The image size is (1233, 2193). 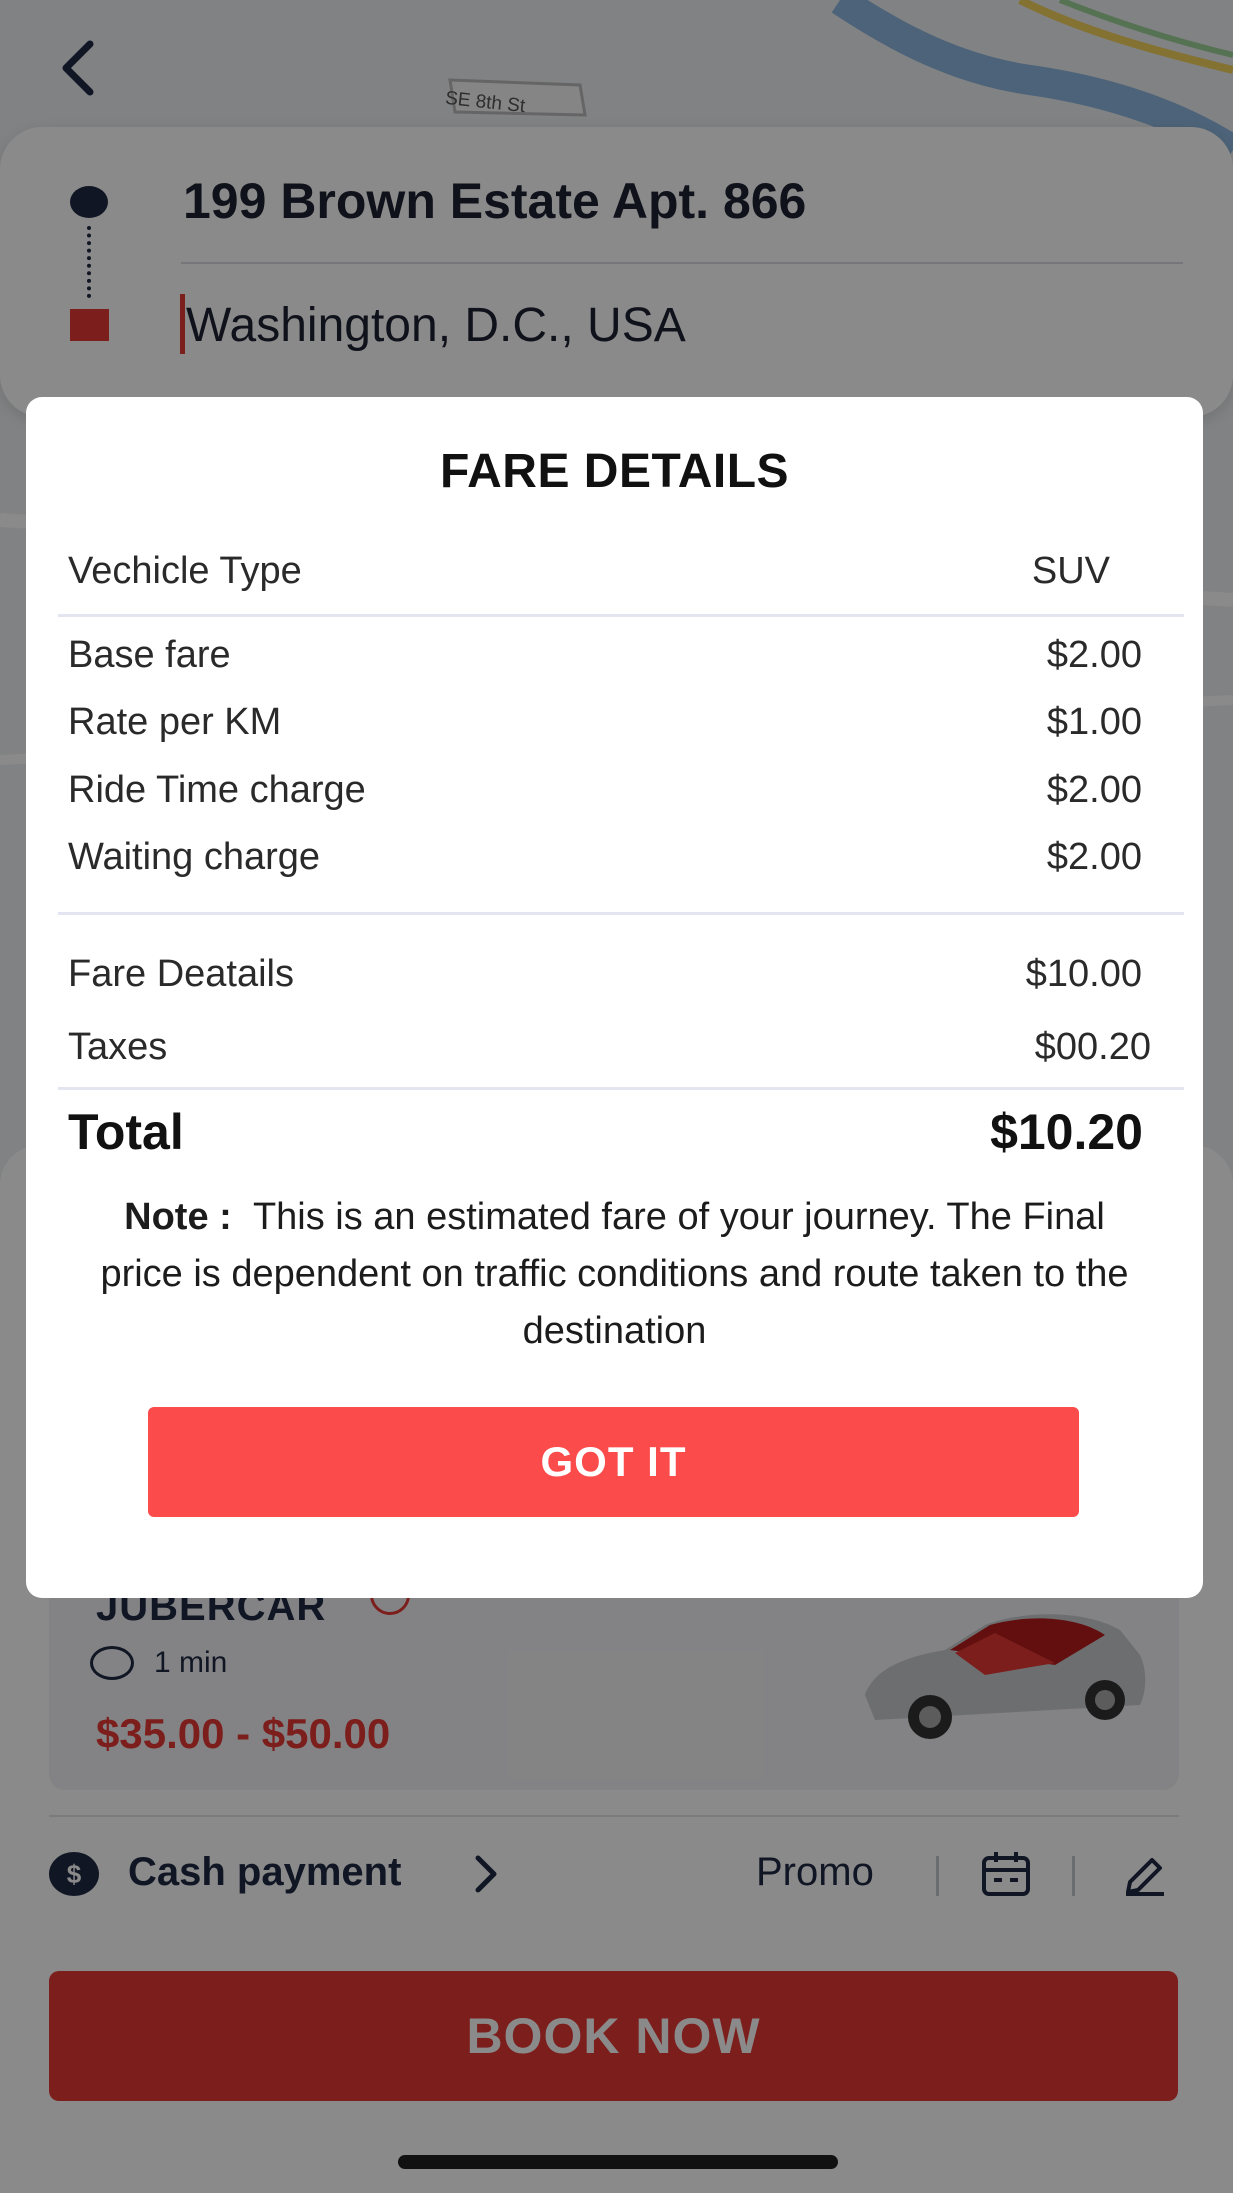 What do you see at coordinates (185, 571) in the screenshot?
I see `vehicle-type-label: Vechicle Type` at bounding box center [185, 571].